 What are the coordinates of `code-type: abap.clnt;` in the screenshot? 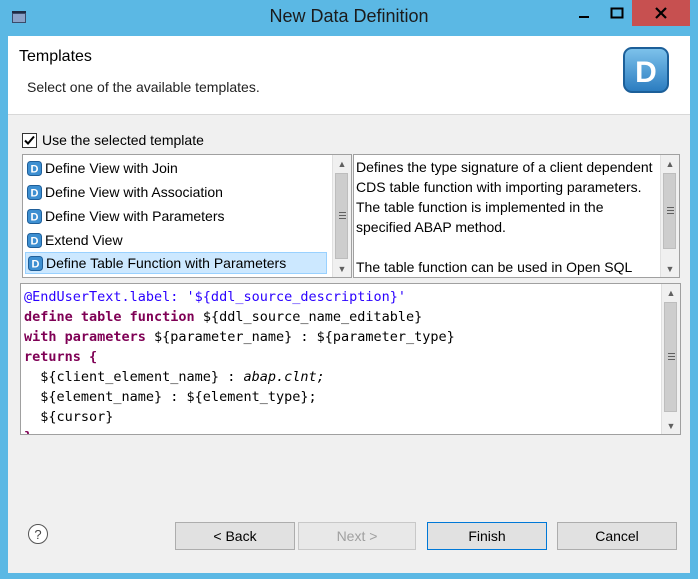 It's located at (284, 377).